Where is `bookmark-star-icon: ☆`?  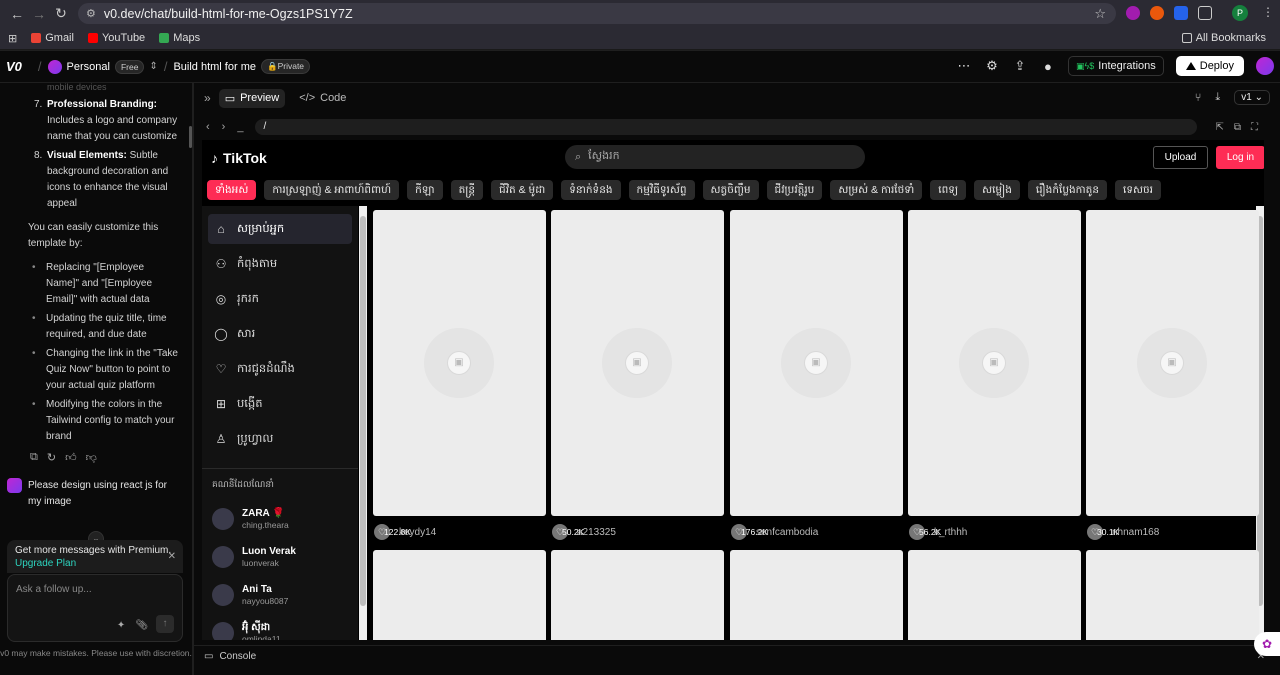 bookmark-star-icon: ☆ is located at coordinates (1100, 14).